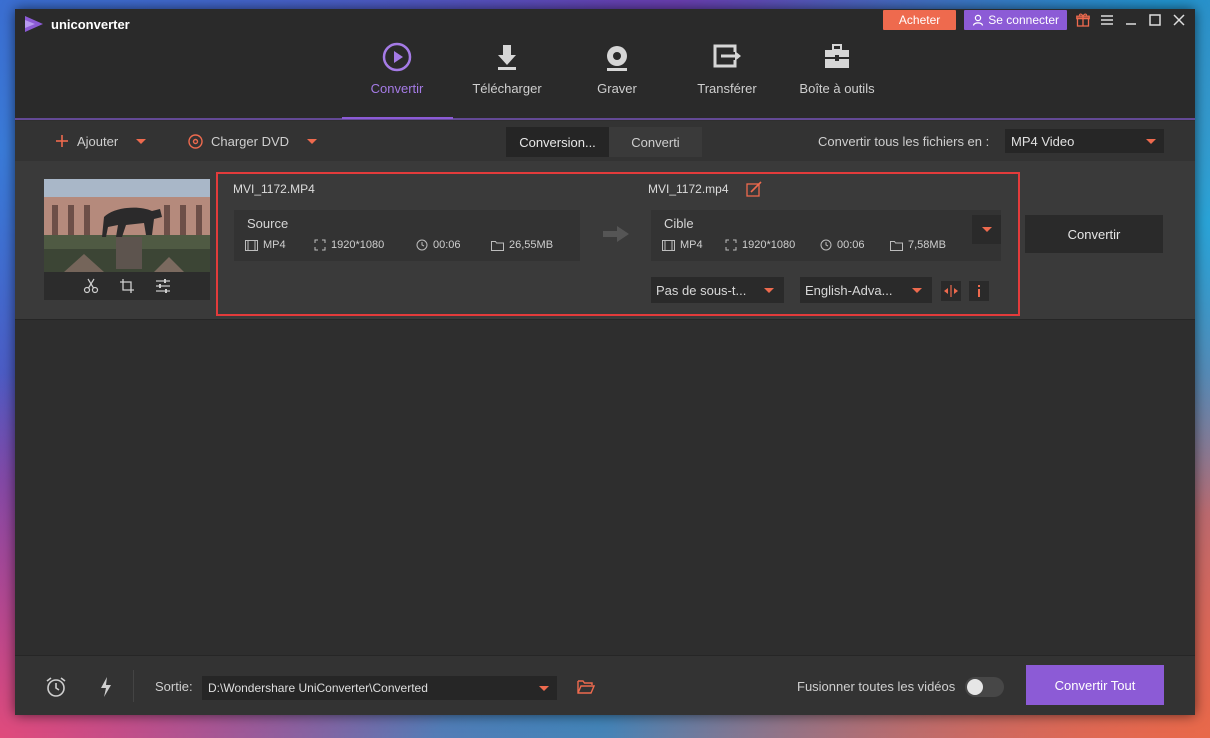 Image resolution: width=1210 pixels, height=738 pixels. Describe the element at coordinates (507, 88) in the screenshot. I see `nav-download-label: Télécharger` at that location.